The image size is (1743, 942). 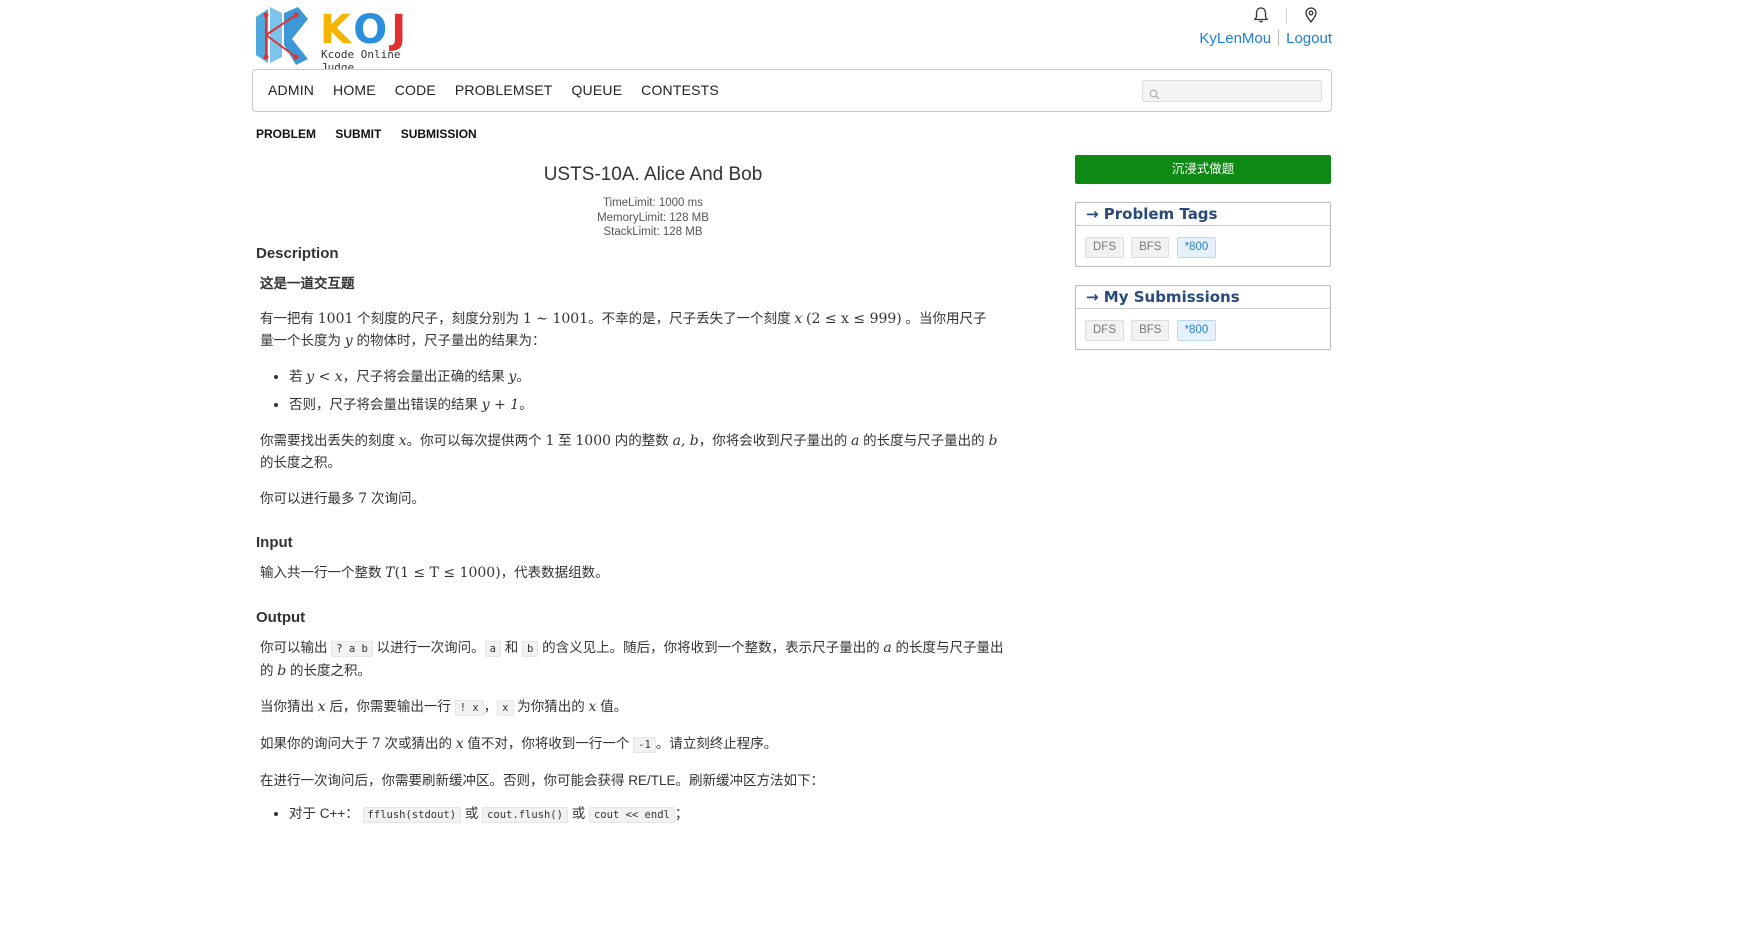 What do you see at coordinates (474, 440) in the screenshot?
I see `text: 。你可以每次提供两个` at bounding box center [474, 440].